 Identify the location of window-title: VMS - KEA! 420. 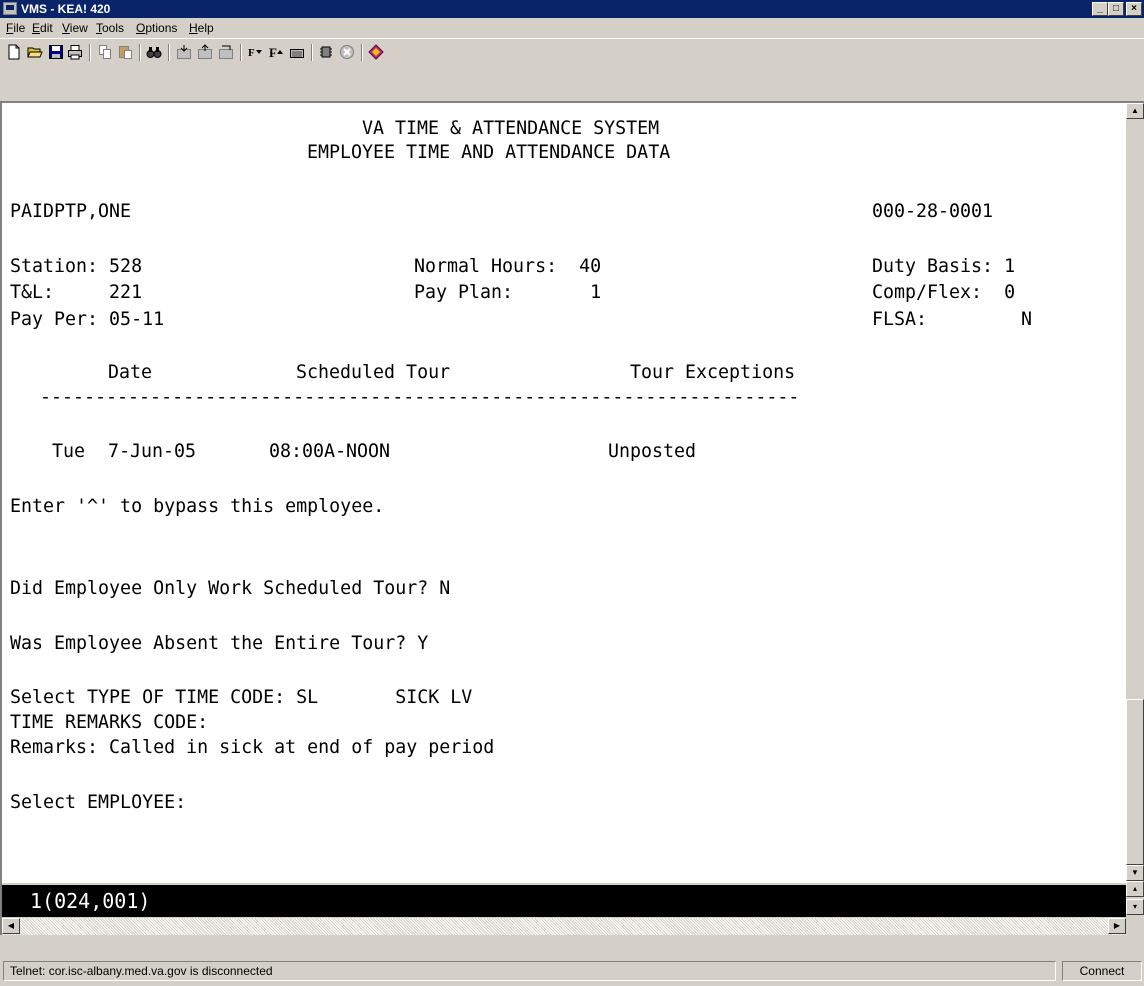
(66, 9).